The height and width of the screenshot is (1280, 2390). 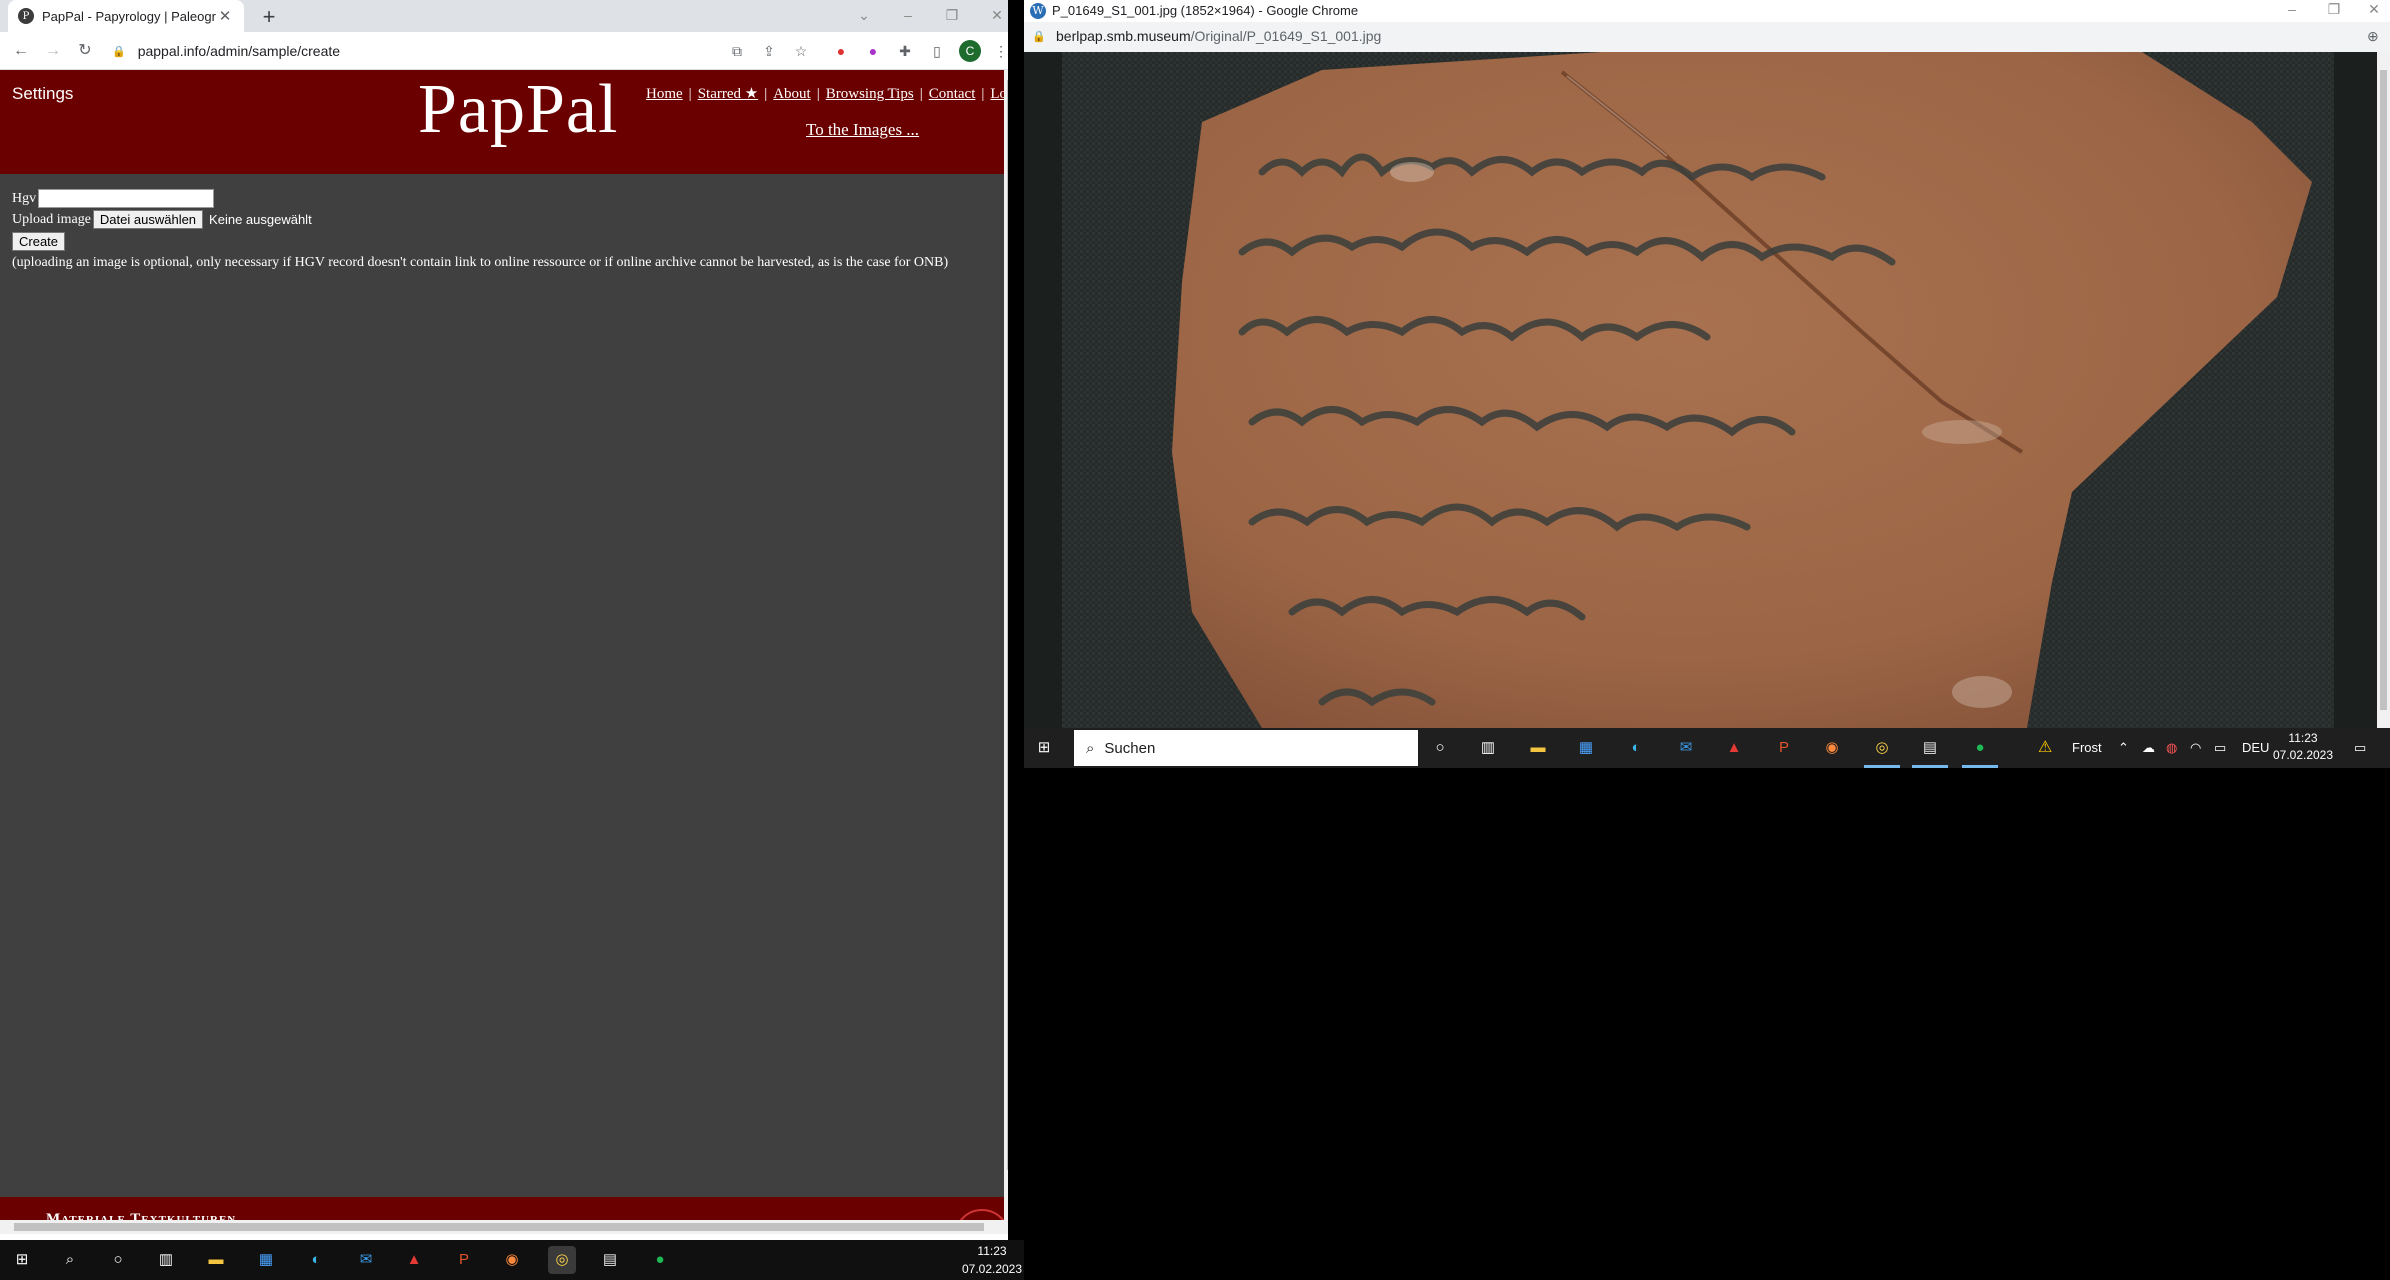 What do you see at coordinates (70, 1260) in the screenshot?
I see `search-icon: ⌕` at bounding box center [70, 1260].